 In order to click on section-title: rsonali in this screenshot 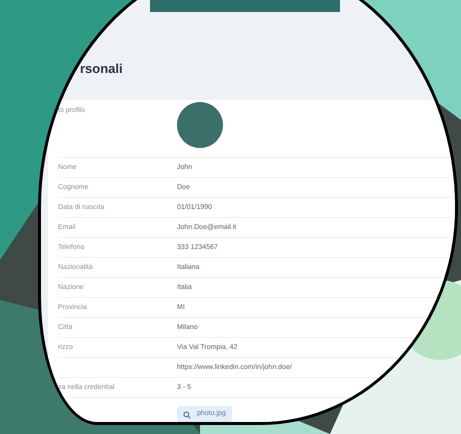, I will do `click(101, 68)`.